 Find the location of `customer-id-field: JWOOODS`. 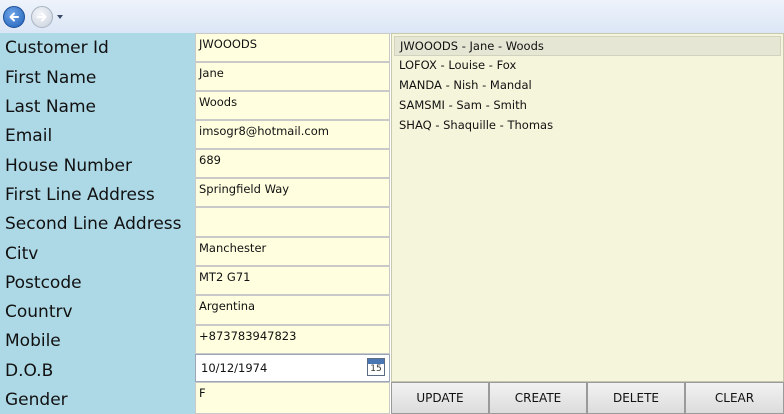

customer-id-field: JWOOODS is located at coordinates (292, 47).